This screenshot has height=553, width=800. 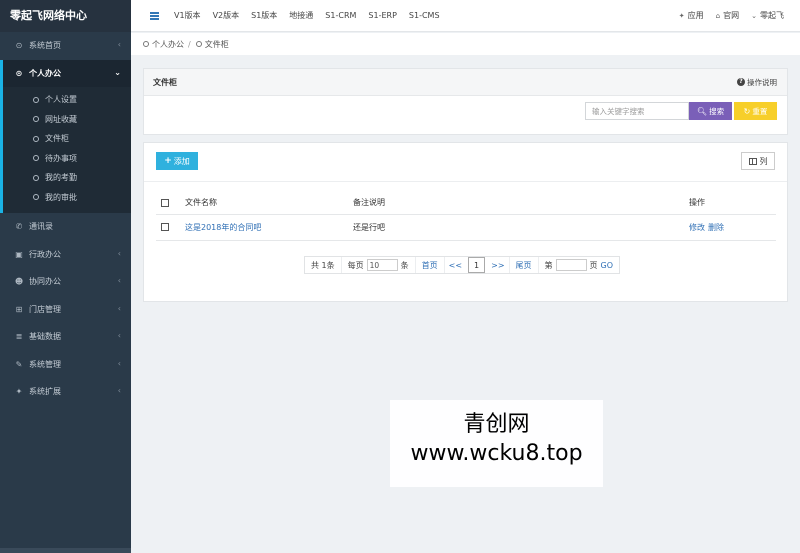 I want to click on sidebar-item-collaboration: ☻ 协同办公 ‹, so click(x=65, y=282).